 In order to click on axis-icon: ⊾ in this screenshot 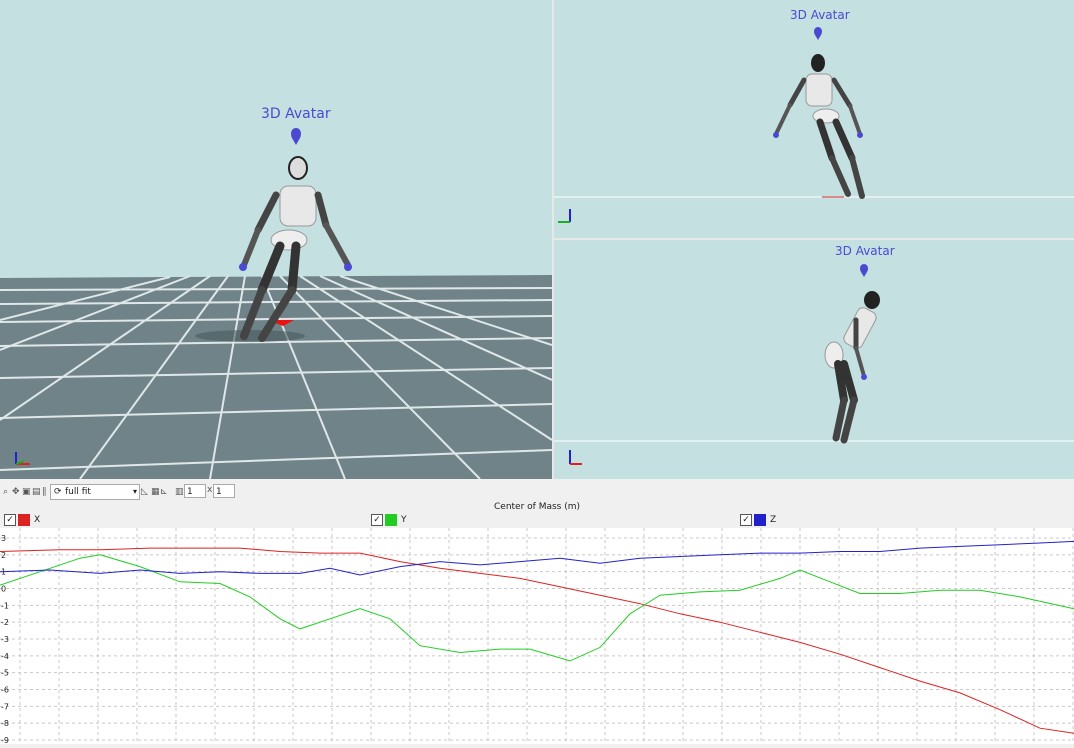, I will do `click(164, 492)`.